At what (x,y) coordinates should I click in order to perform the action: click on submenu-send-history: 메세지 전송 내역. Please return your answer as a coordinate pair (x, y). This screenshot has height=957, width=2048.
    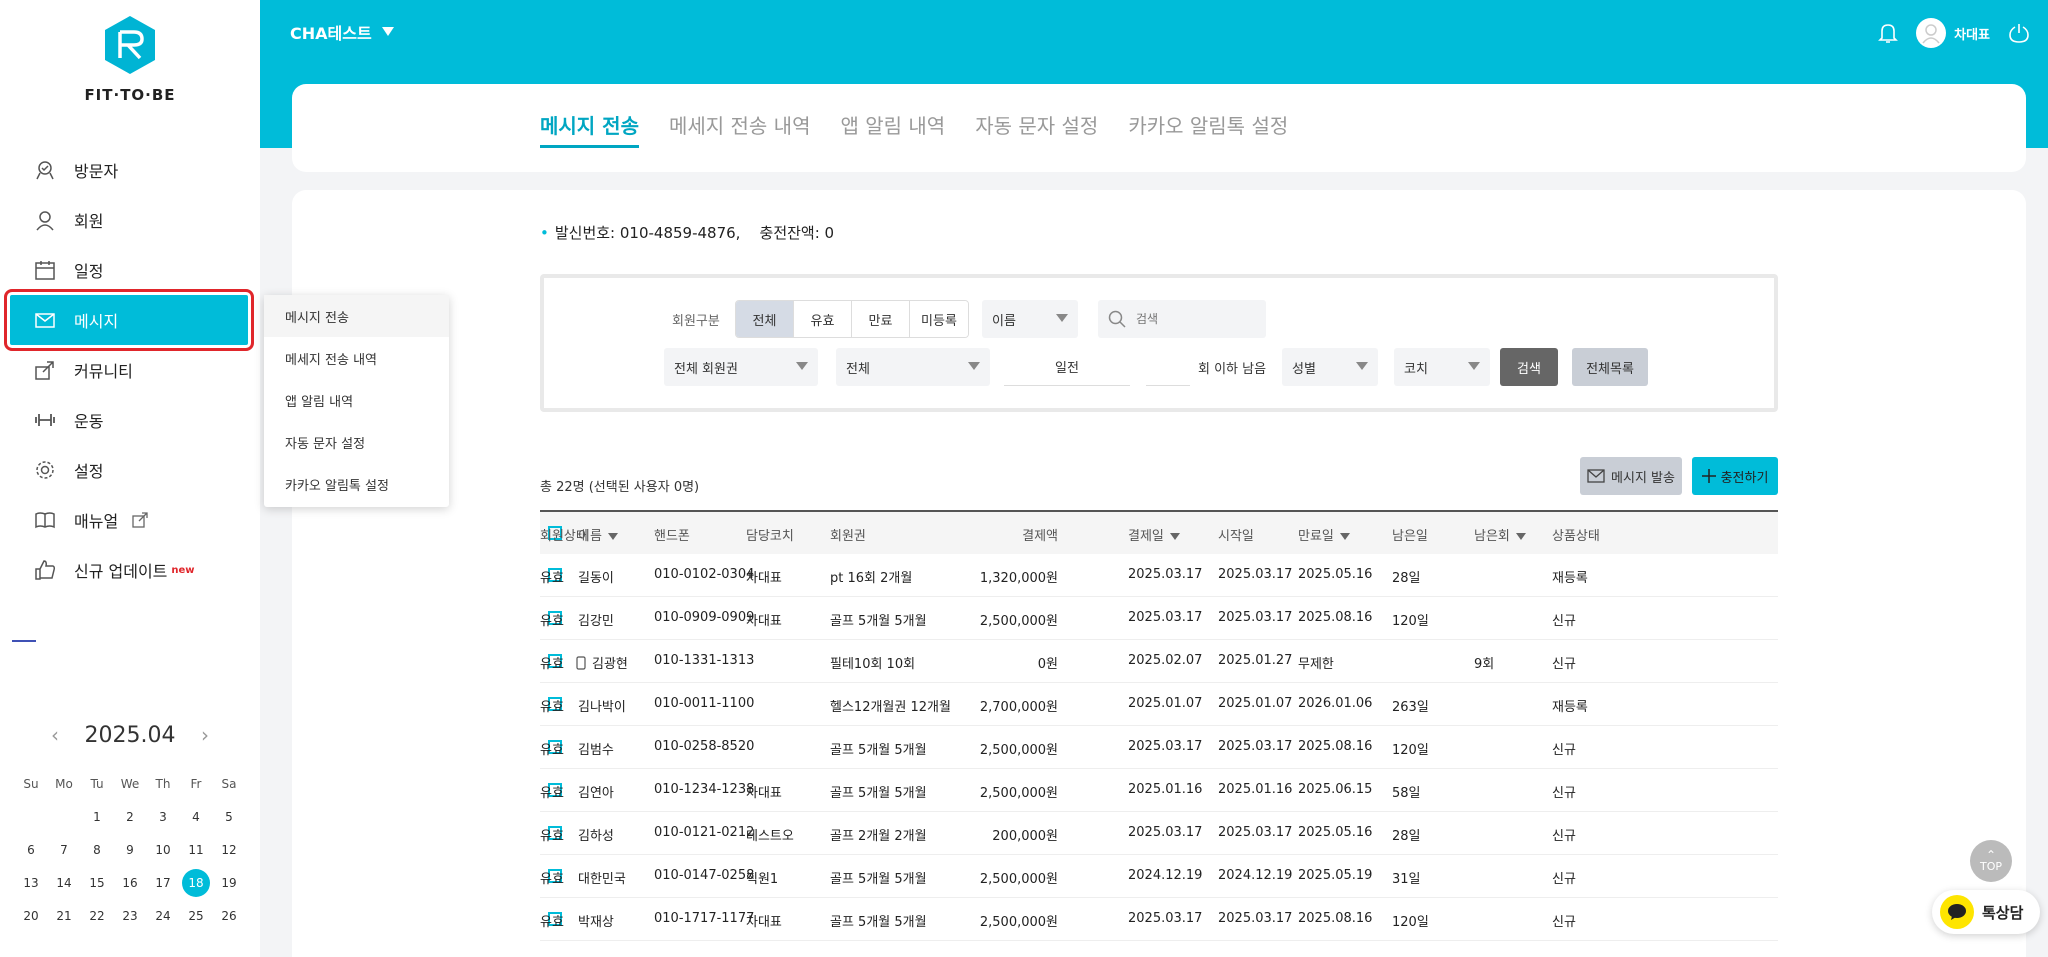
    Looking at the image, I should click on (356, 358).